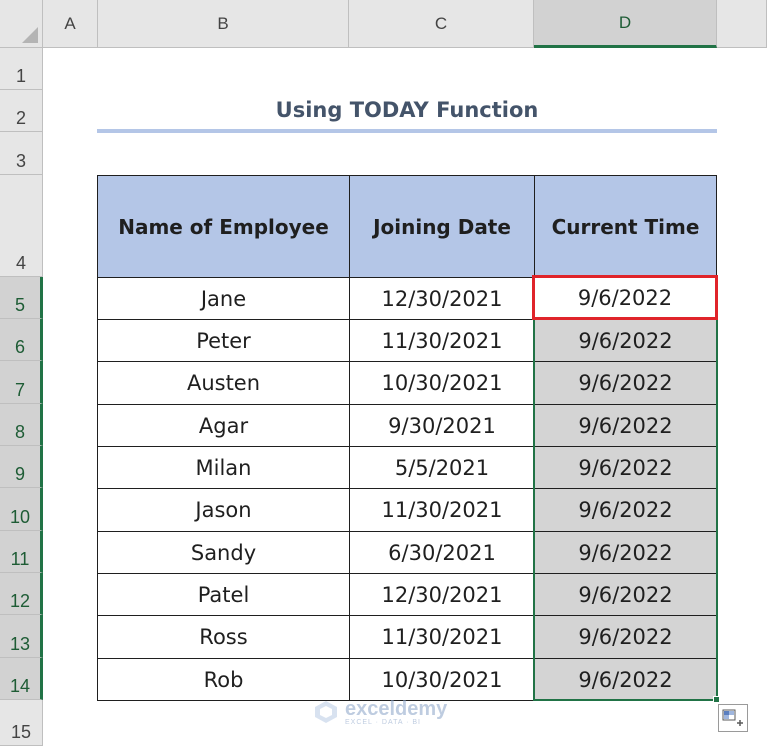 This screenshot has height=746, width=767. What do you see at coordinates (442, 425) in the screenshot?
I see `cell-joining-date: 9/30/2021` at bounding box center [442, 425].